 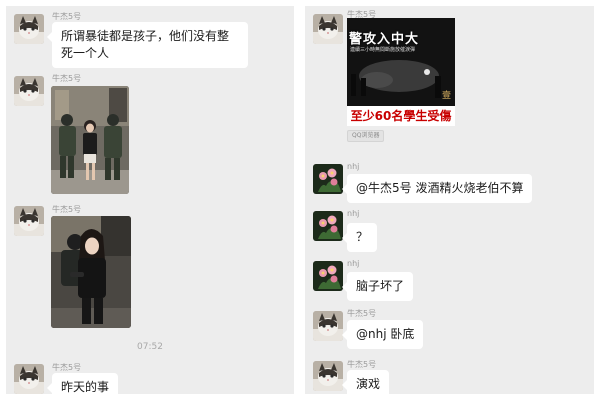 What do you see at coordinates (82, 383) in the screenshot?
I see `message-bubble: 昨天的事` at bounding box center [82, 383].